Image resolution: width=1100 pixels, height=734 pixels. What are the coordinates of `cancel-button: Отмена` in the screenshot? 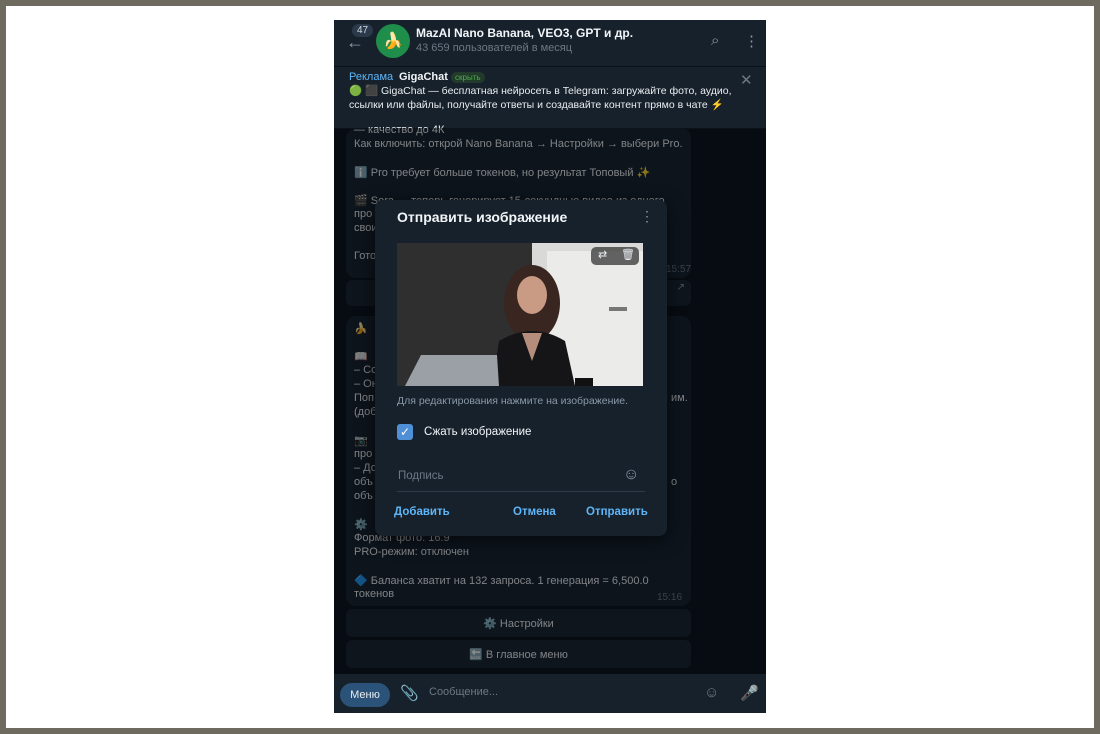 It's located at (534, 512).